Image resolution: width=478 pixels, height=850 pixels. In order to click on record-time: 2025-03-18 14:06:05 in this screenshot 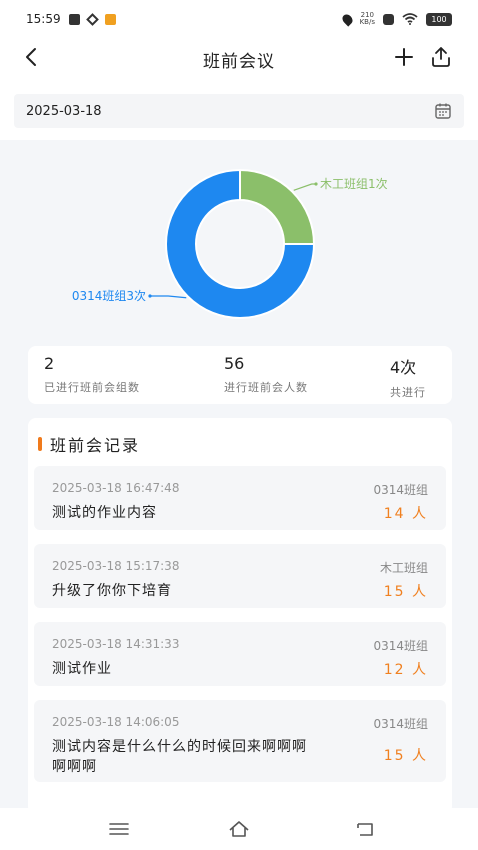, I will do `click(116, 722)`.